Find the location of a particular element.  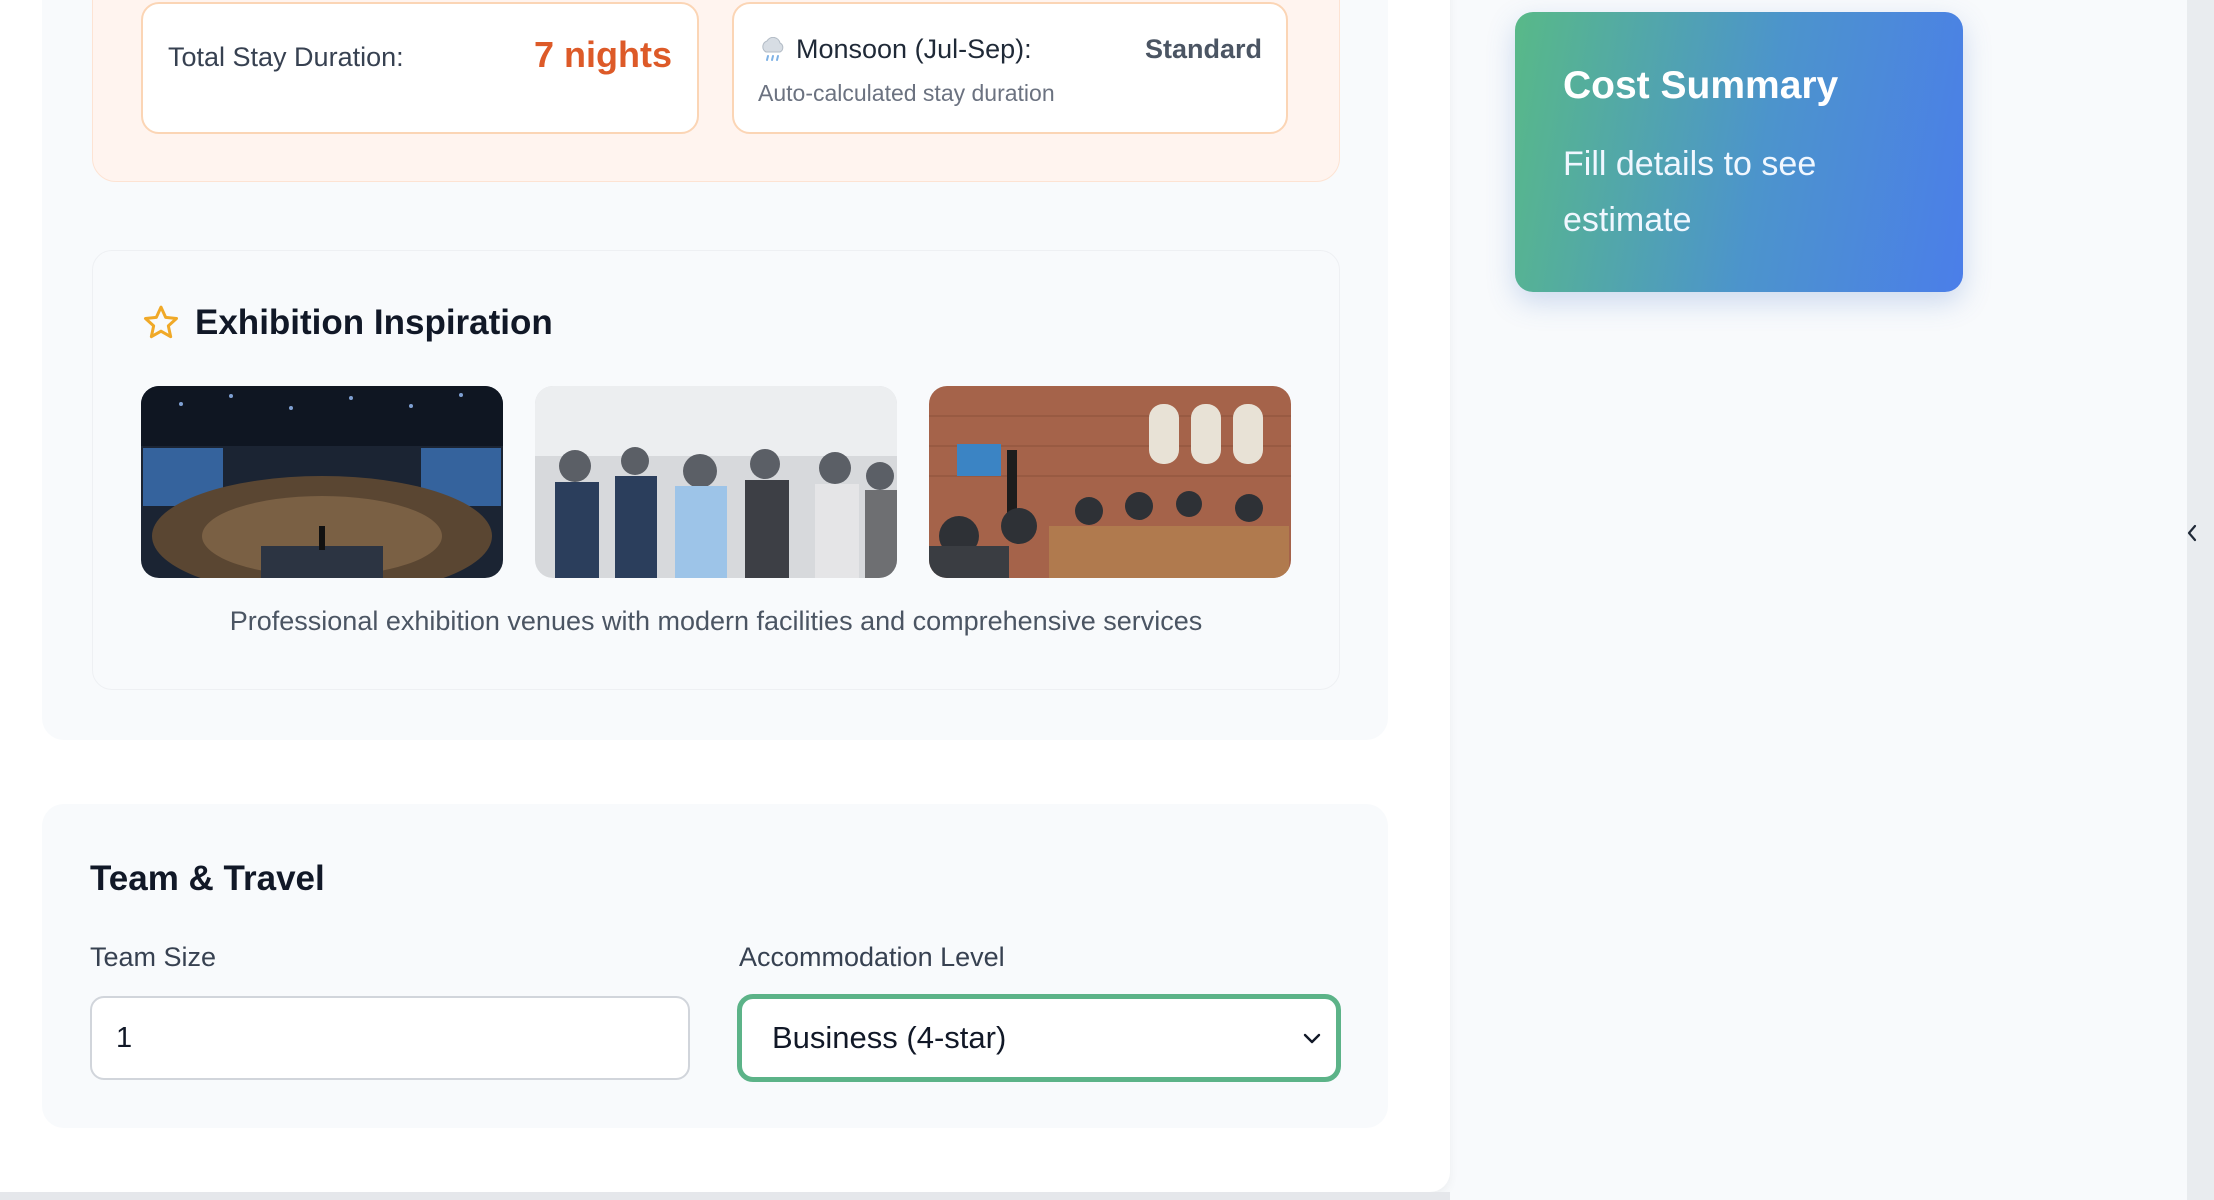

chevron-down-icon is located at coordinates (1312, 1038).